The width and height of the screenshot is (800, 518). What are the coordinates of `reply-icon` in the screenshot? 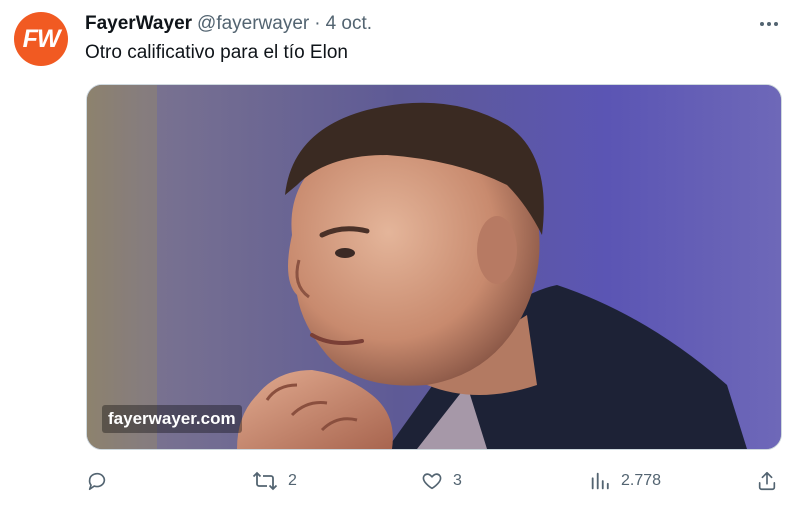 It's located at (97, 481).